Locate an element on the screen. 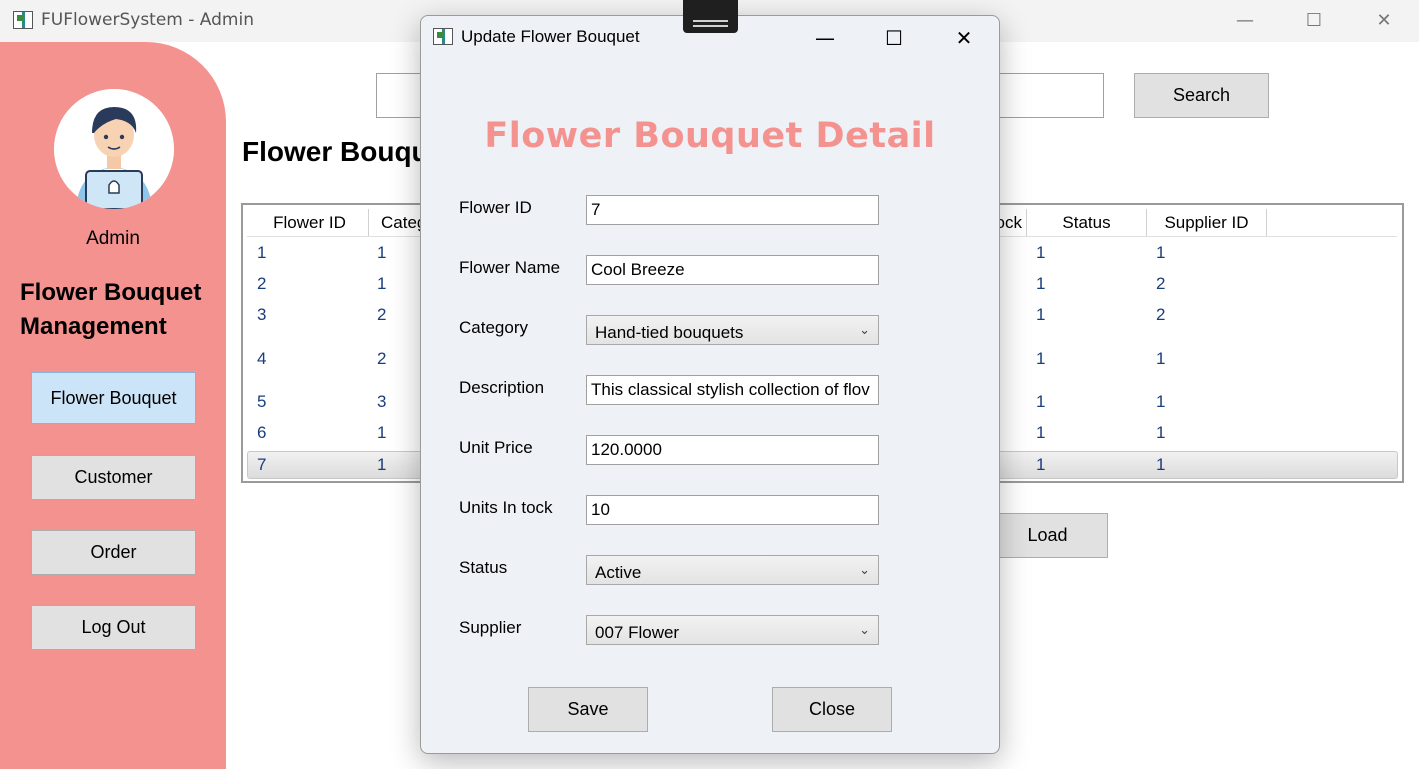  close-dialog-button: Close is located at coordinates (832, 709).